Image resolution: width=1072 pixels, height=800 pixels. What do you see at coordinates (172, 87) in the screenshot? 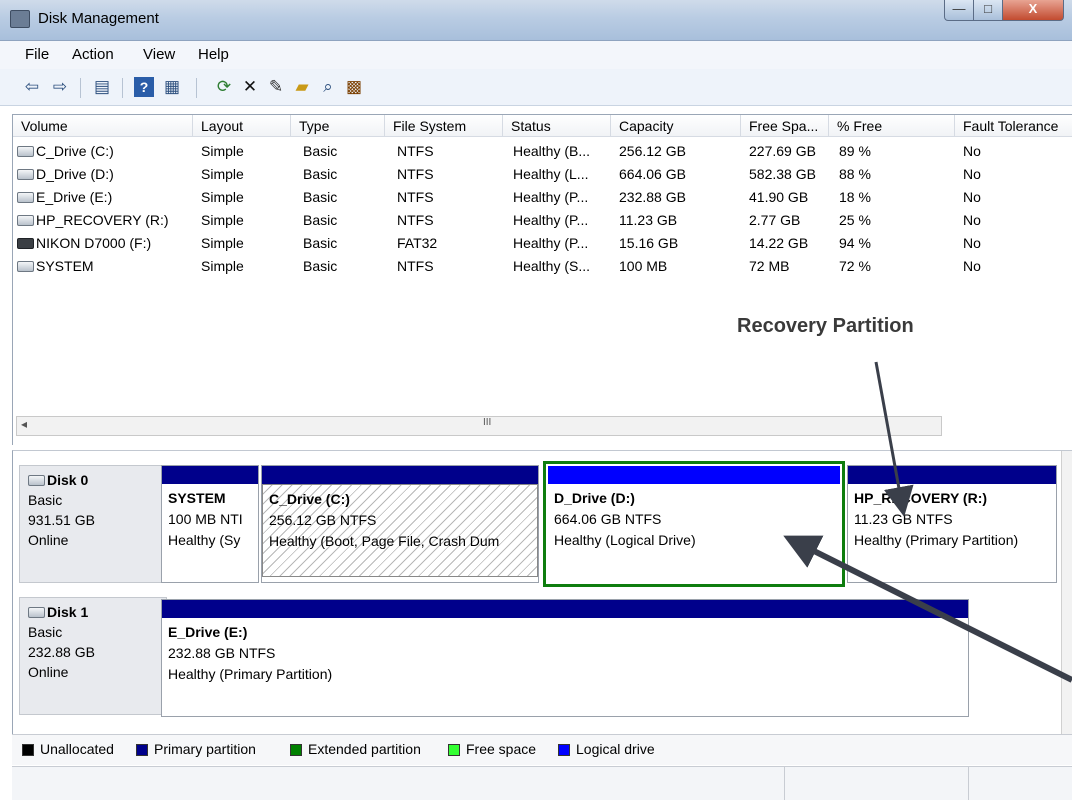
I see `list-view-icon: ▦` at bounding box center [172, 87].